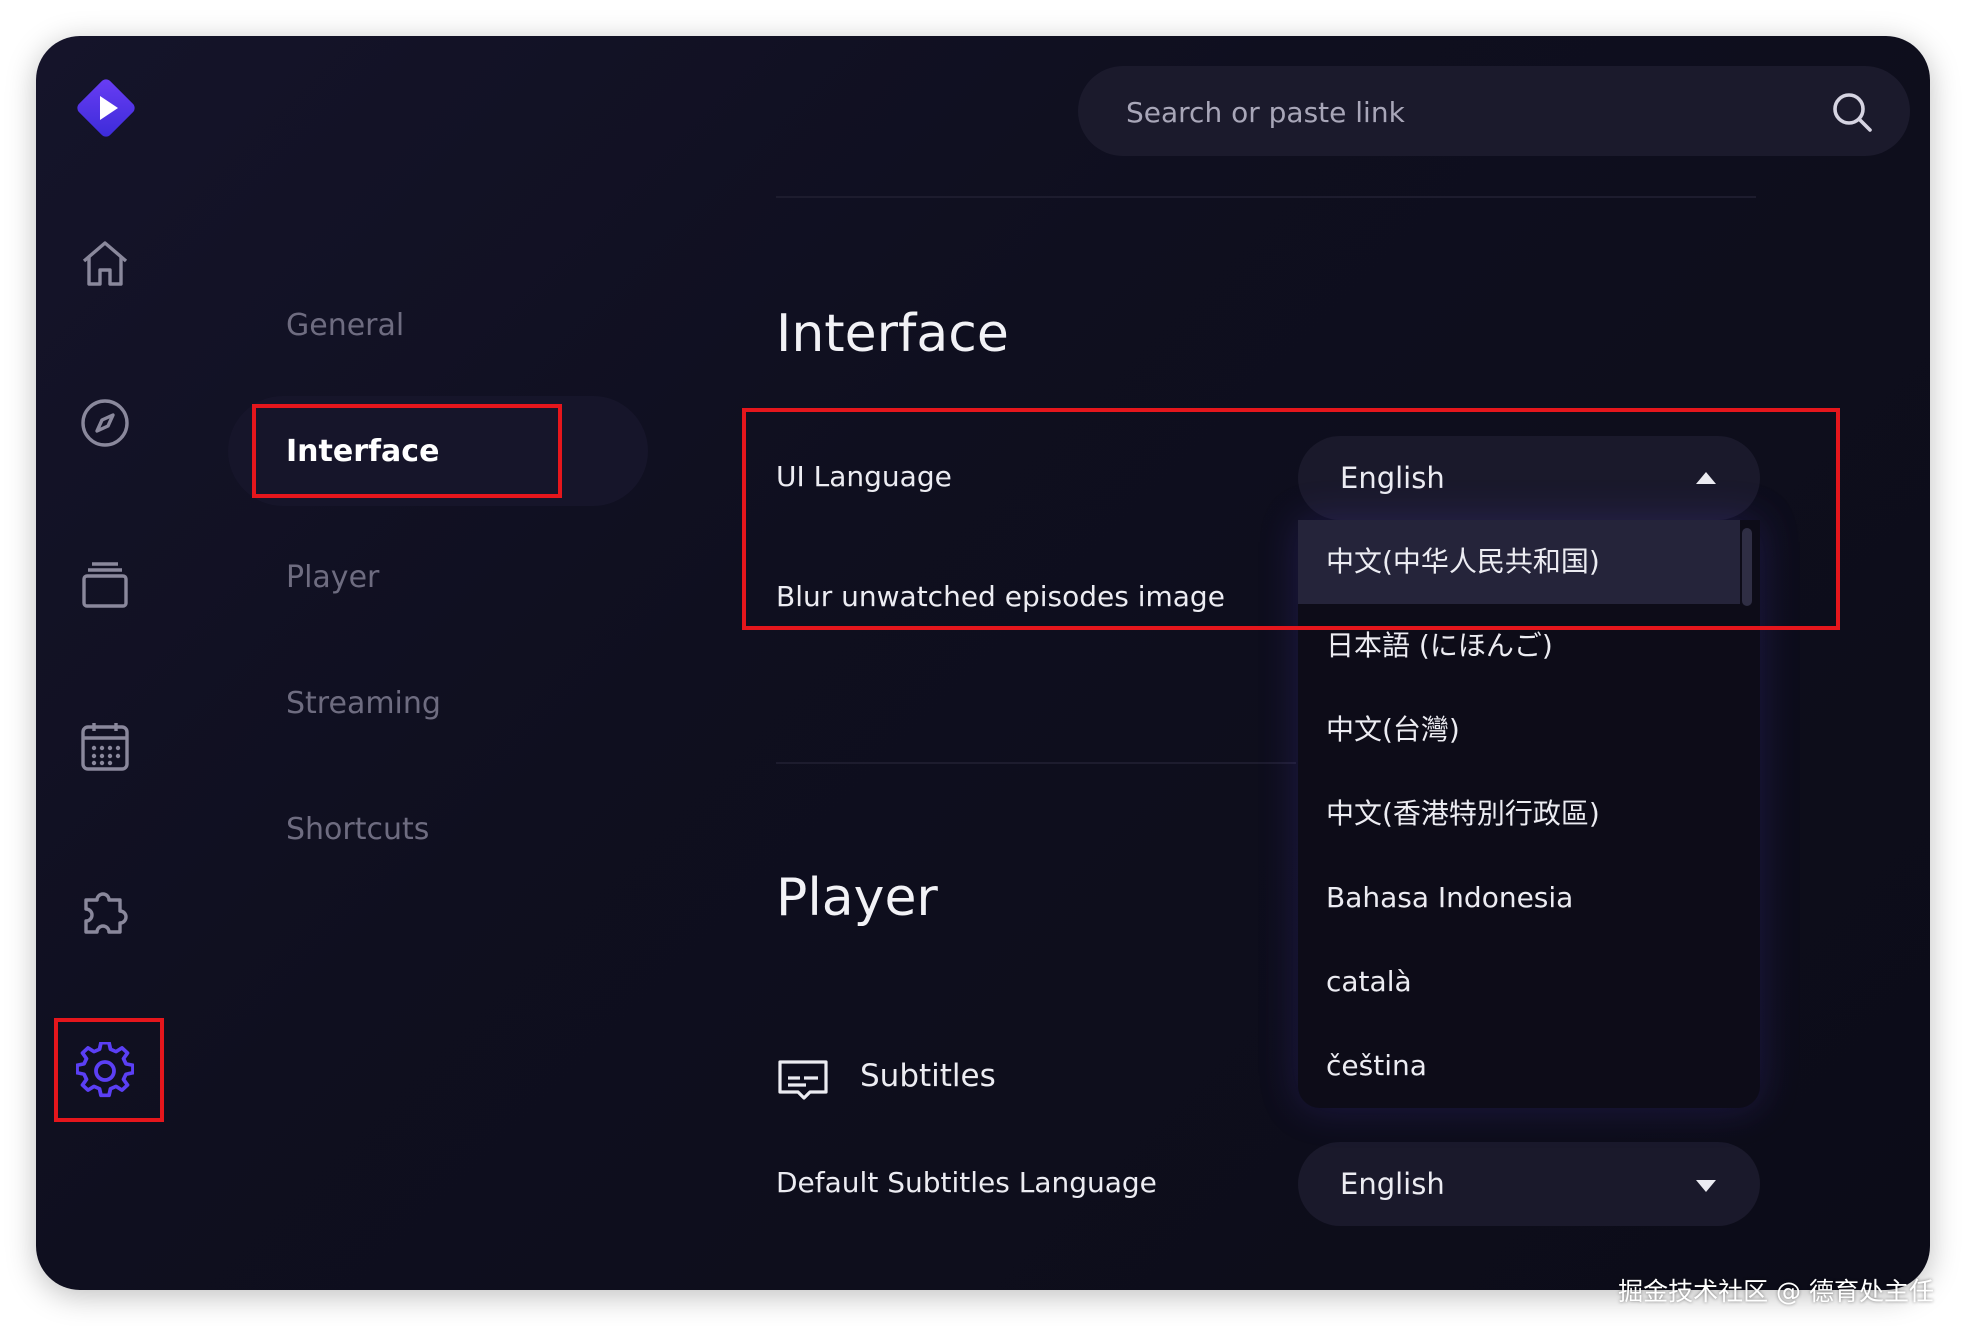  Describe the element at coordinates (1519, 814) in the screenshot. I see `language-option: 中文(香港特別行政區)` at that location.